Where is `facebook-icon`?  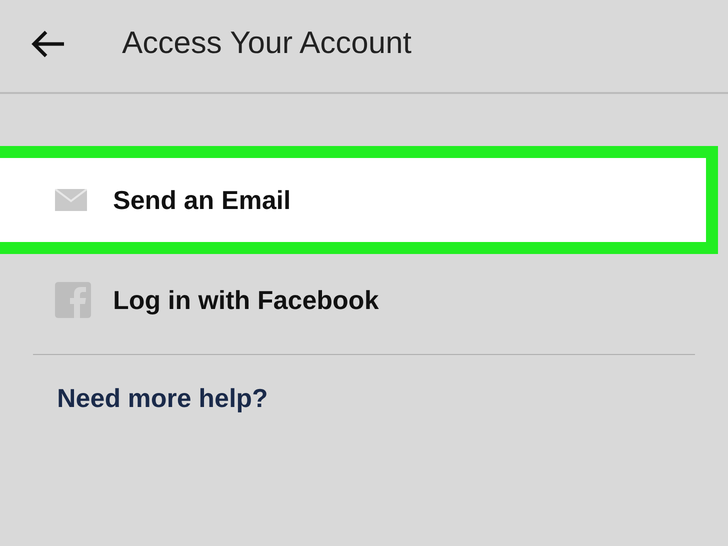 facebook-icon is located at coordinates (73, 300).